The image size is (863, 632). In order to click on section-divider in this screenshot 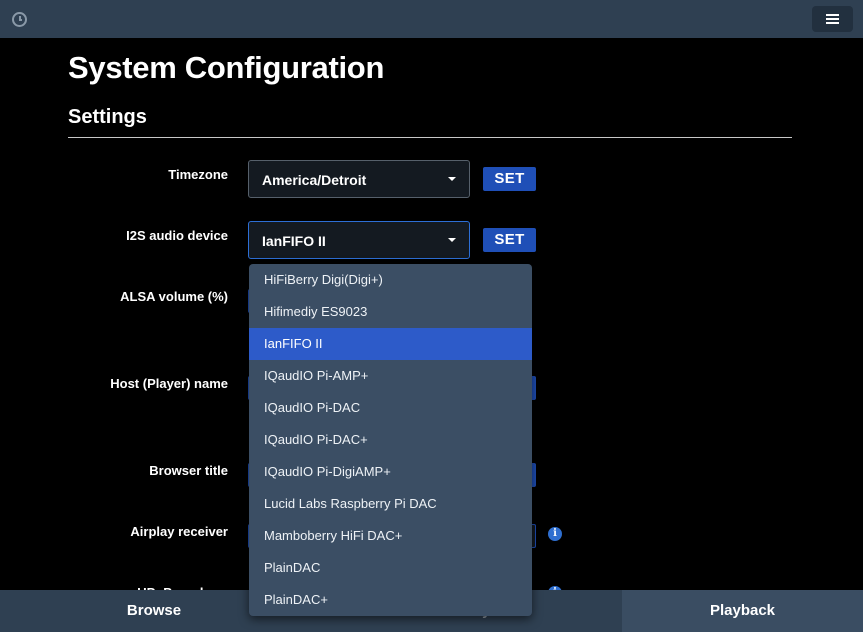, I will do `click(430, 137)`.